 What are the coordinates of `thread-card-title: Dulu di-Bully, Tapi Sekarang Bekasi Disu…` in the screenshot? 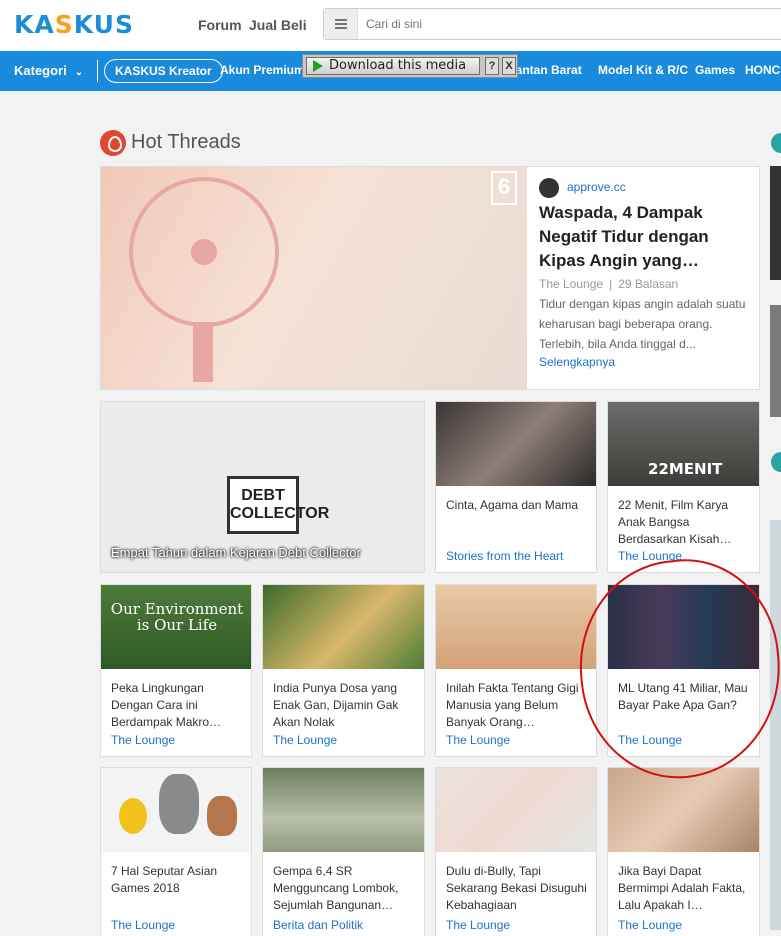 It's located at (517, 888).